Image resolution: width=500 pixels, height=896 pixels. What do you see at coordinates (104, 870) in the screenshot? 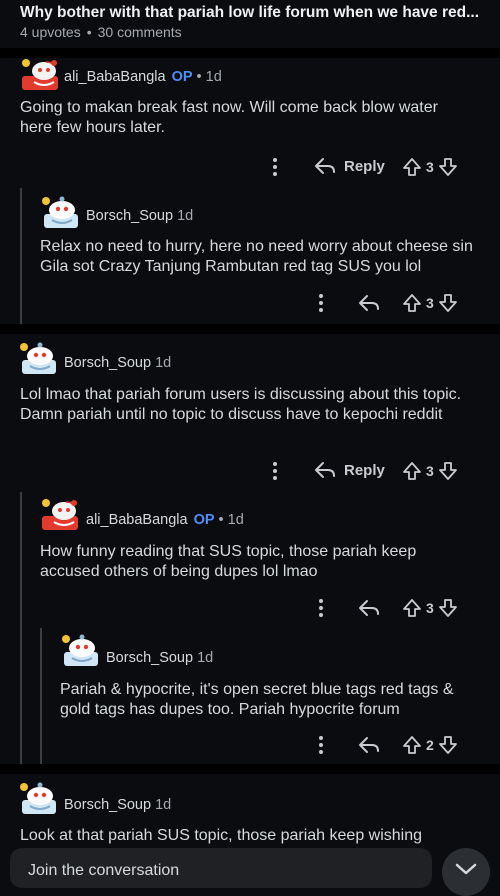
I see `composer-placeholder: Join the conversation` at bounding box center [104, 870].